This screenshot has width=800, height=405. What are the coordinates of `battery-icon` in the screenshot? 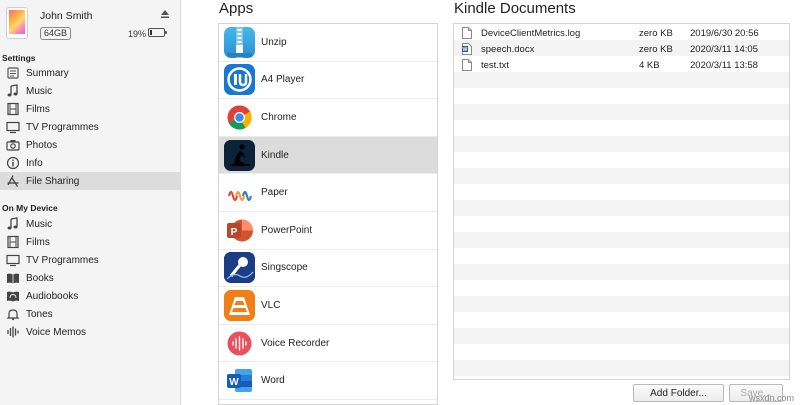 It's located at (157, 32).